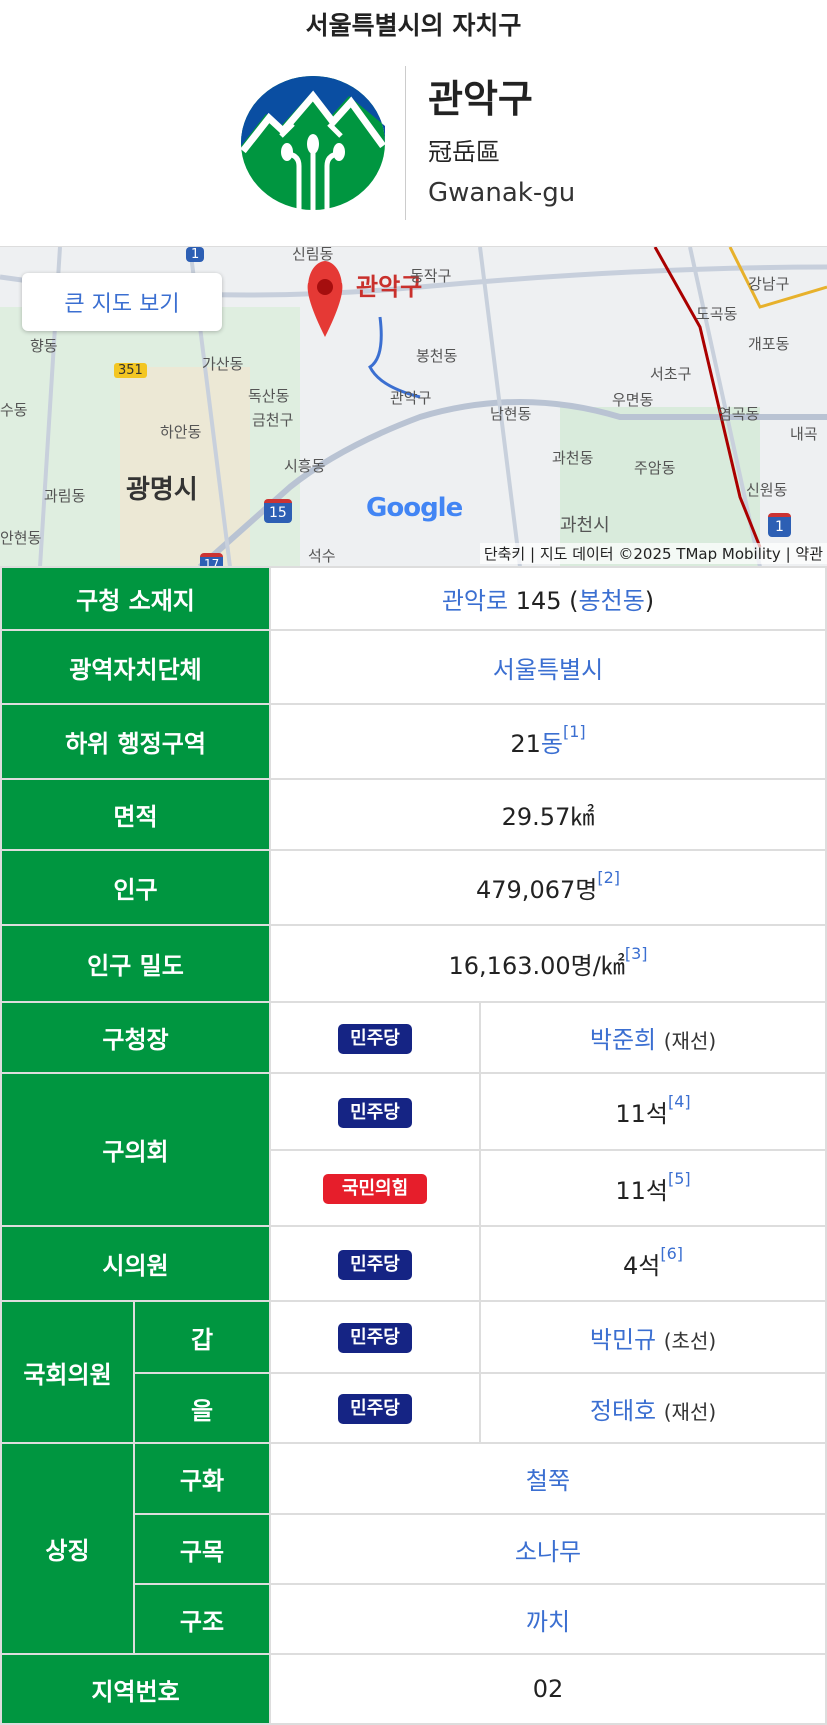  Describe the element at coordinates (65, 496) in the screenshot. I see `map-label: 과림동` at that location.